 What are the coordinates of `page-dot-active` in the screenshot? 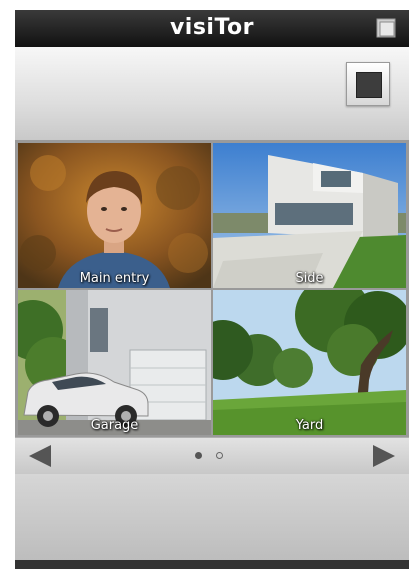 It's located at (198, 455).